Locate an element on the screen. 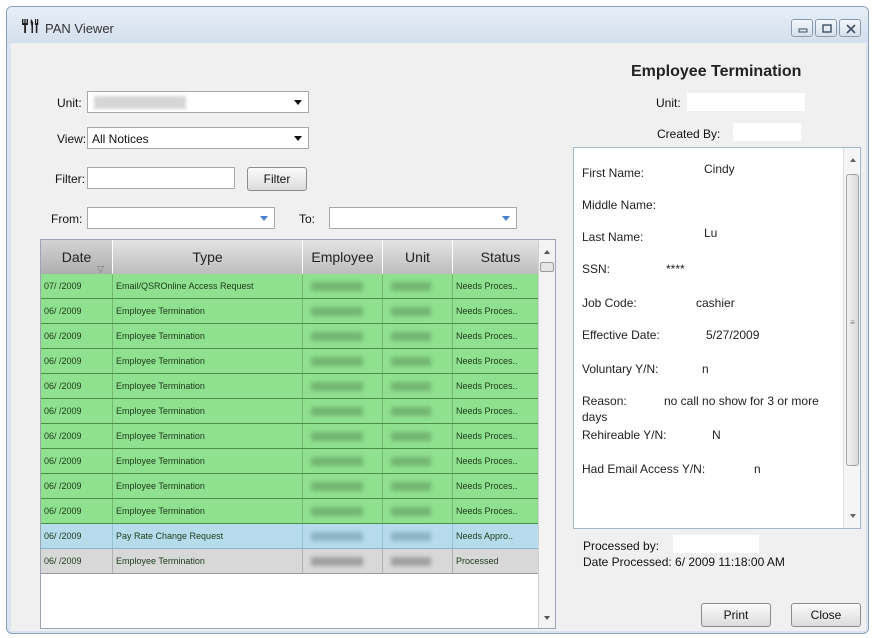 The height and width of the screenshot is (638, 875). window-close-button is located at coordinates (850, 28).